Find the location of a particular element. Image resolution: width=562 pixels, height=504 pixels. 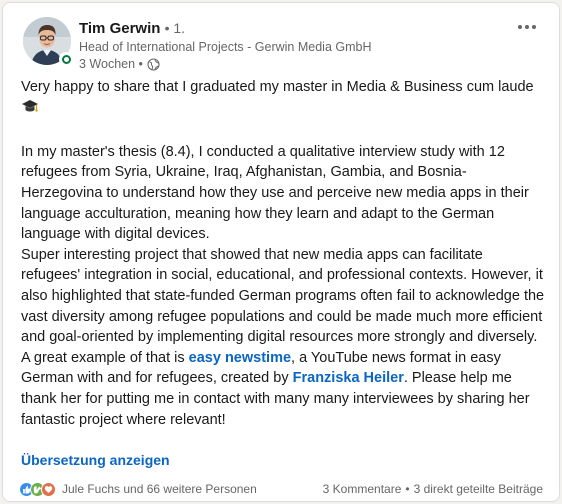

post-timestamp: 3 Wochen • is located at coordinates (225, 64).